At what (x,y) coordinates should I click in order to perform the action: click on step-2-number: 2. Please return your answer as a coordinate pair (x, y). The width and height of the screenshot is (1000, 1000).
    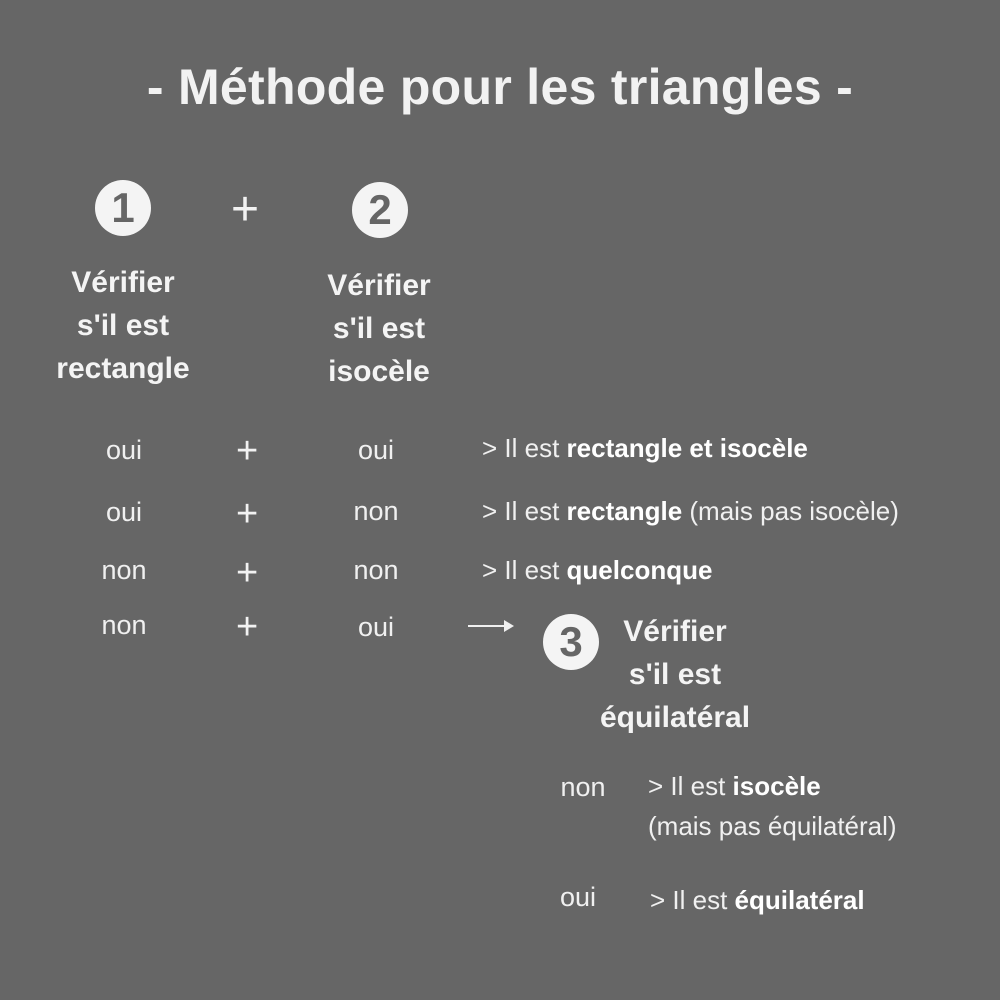
    Looking at the image, I should click on (380, 209).